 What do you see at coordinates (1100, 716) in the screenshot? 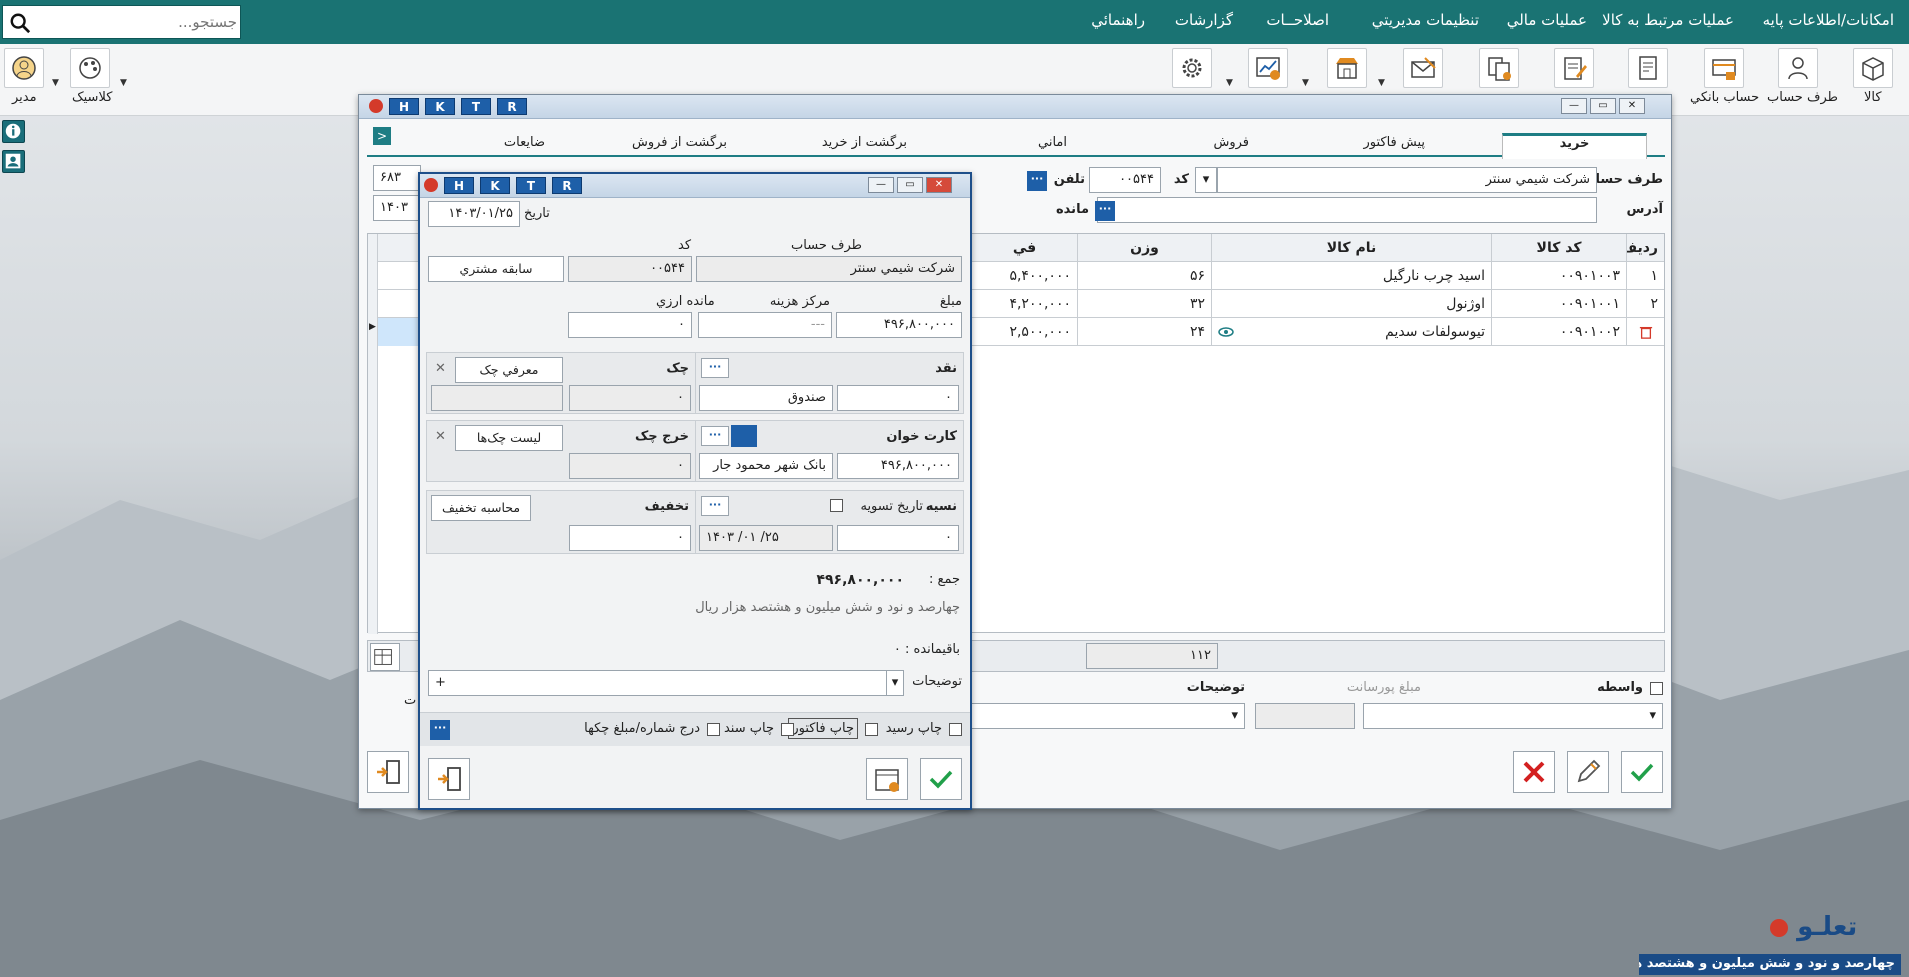
I see `notes-select: ▾` at bounding box center [1100, 716].